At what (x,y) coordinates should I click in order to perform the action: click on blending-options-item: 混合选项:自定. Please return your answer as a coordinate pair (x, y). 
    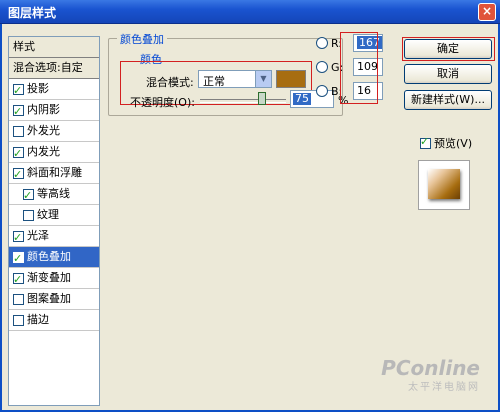
    Looking at the image, I should click on (54, 68).